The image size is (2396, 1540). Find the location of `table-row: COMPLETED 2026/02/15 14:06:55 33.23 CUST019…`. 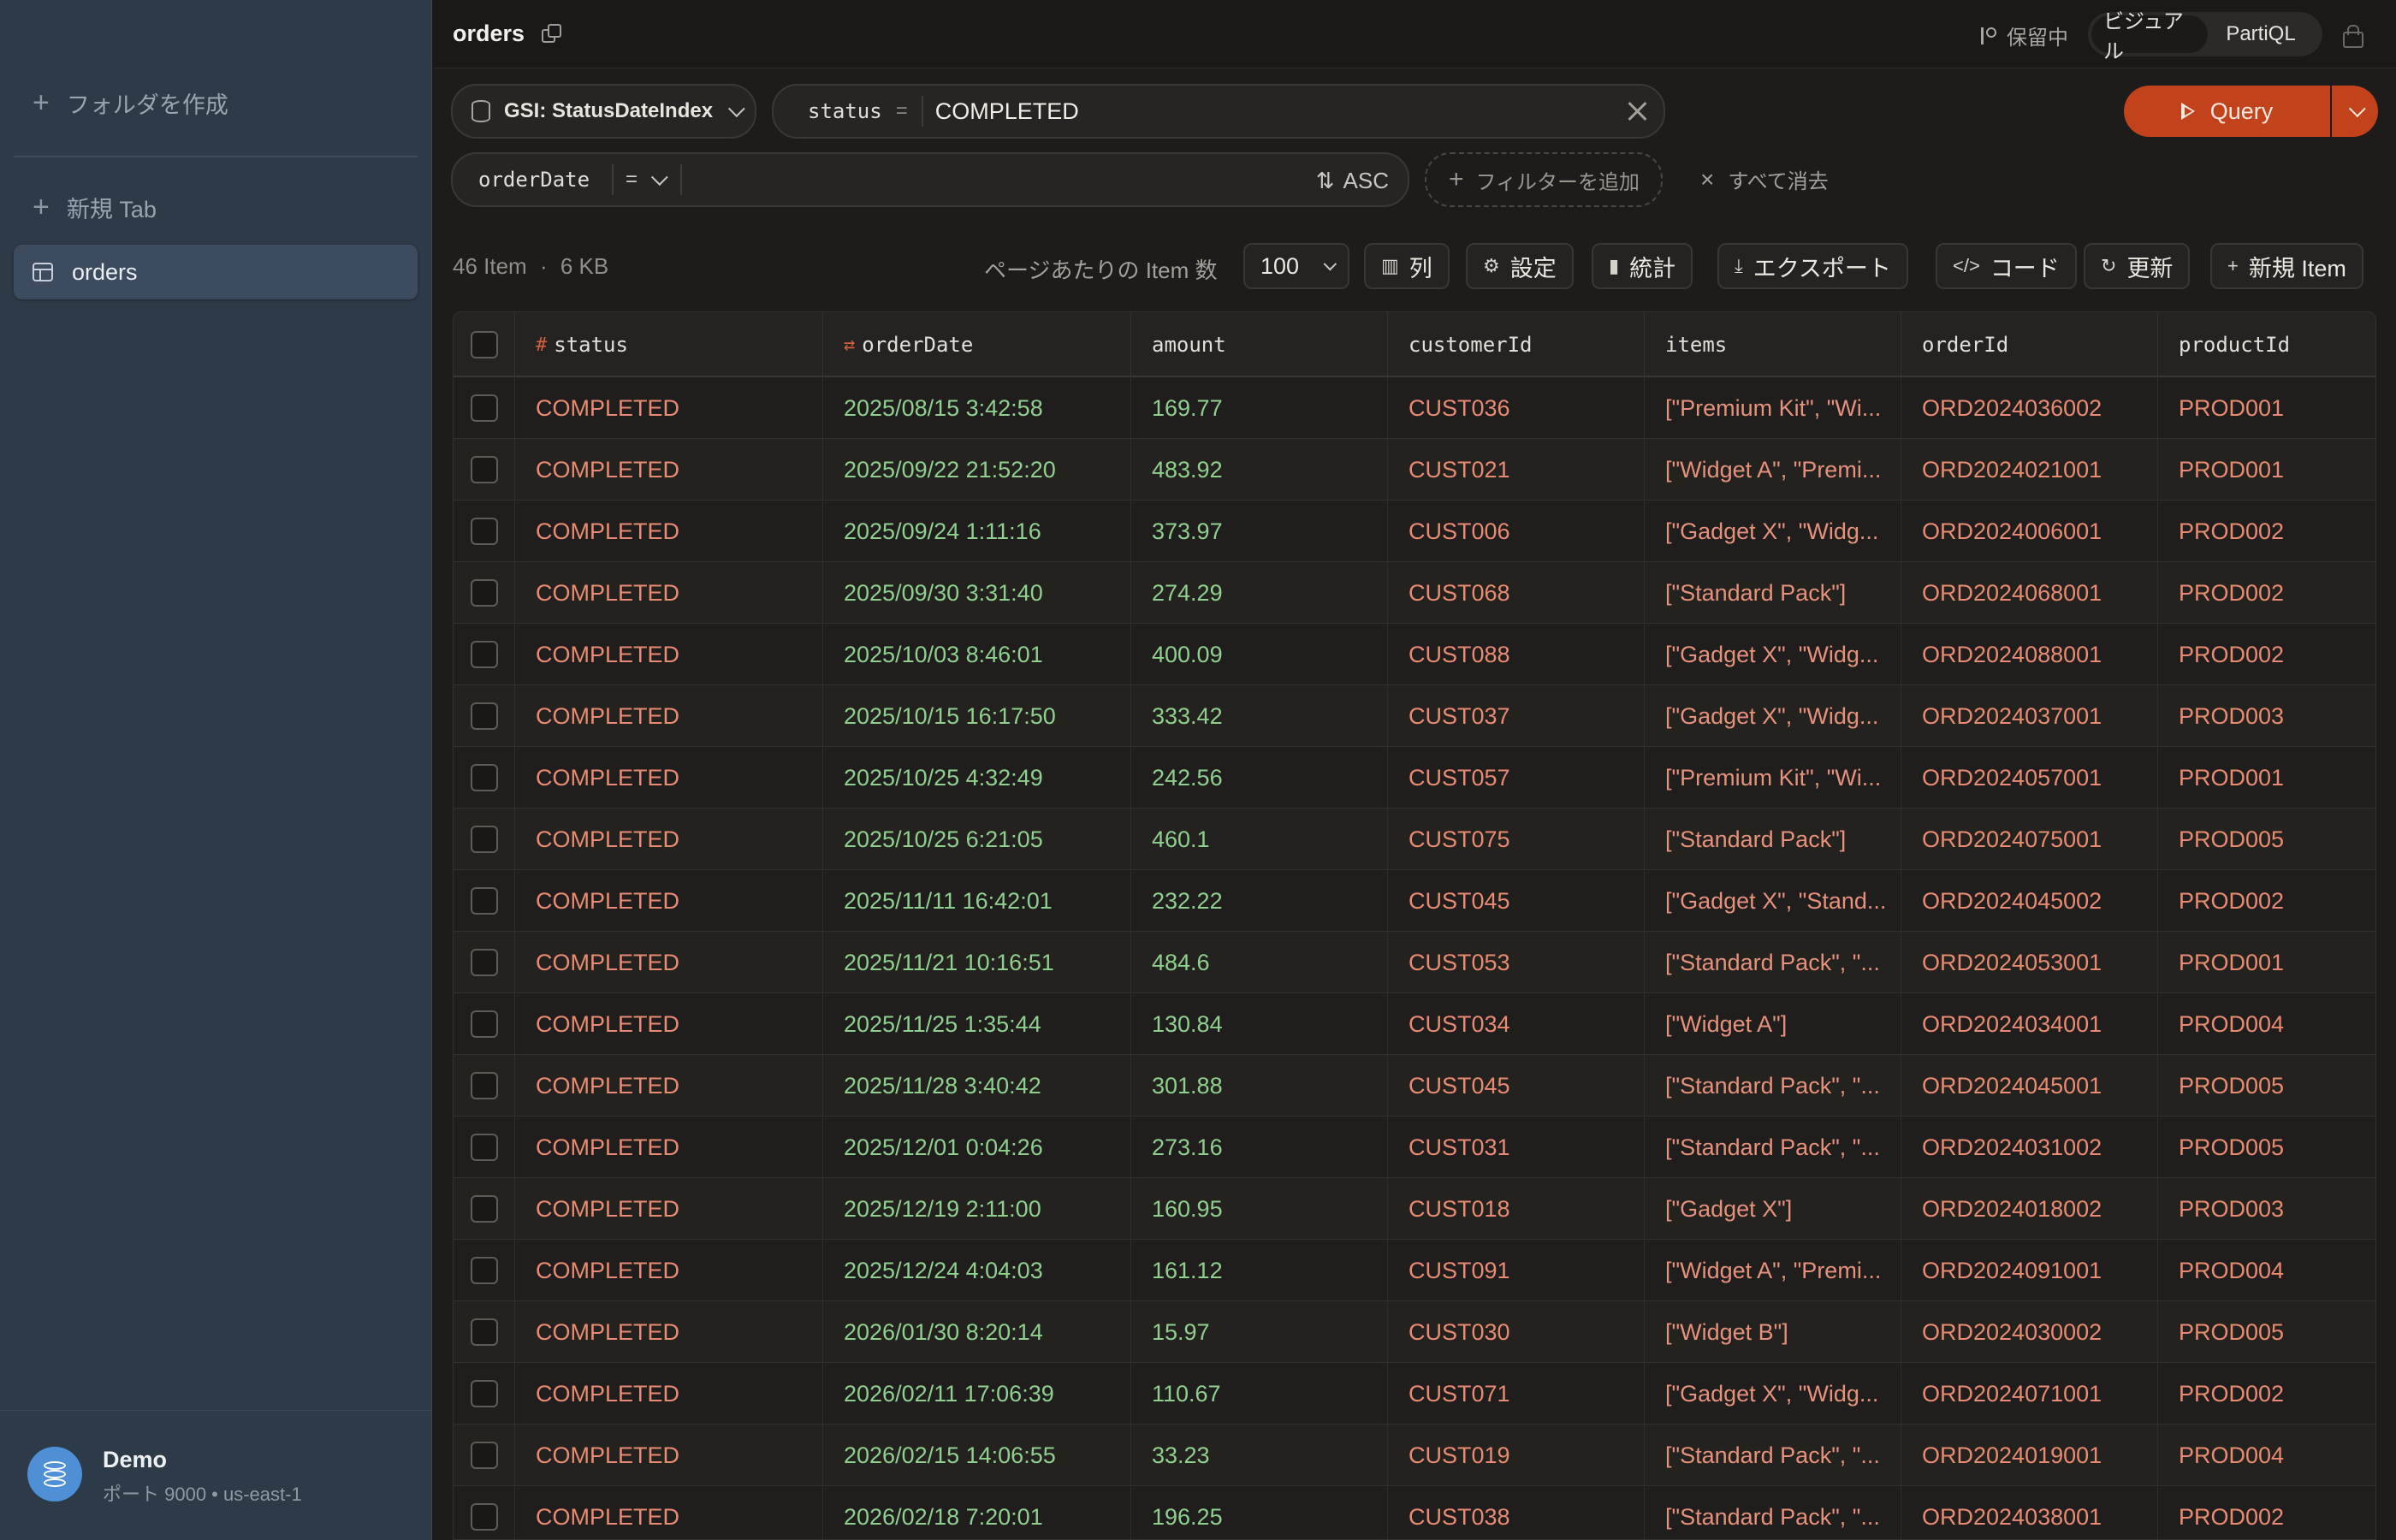

table-row: COMPLETED 2026/02/15 14:06:55 33.23 CUST019… is located at coordinates (1414, 1455).